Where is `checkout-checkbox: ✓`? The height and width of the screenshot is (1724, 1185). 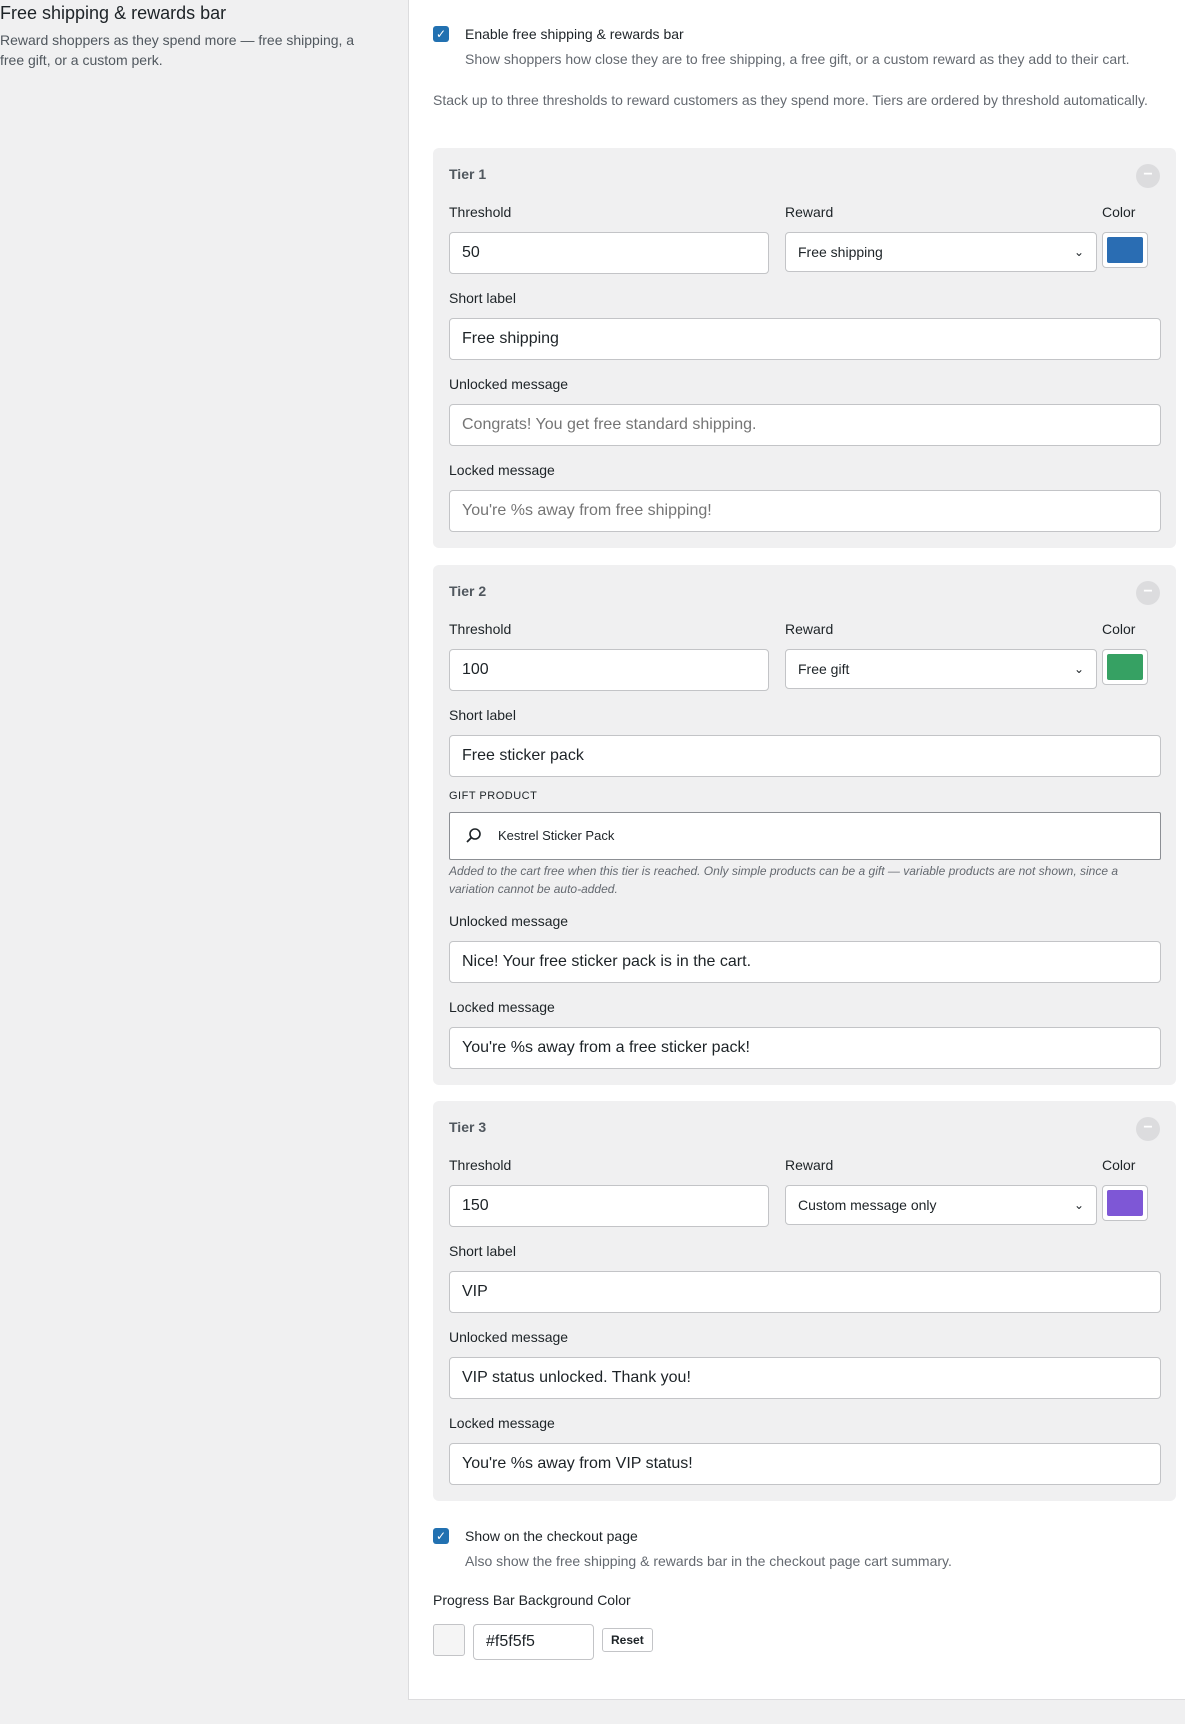
checkout-checkbox: ✓ is located at coordinates (441, 1536).